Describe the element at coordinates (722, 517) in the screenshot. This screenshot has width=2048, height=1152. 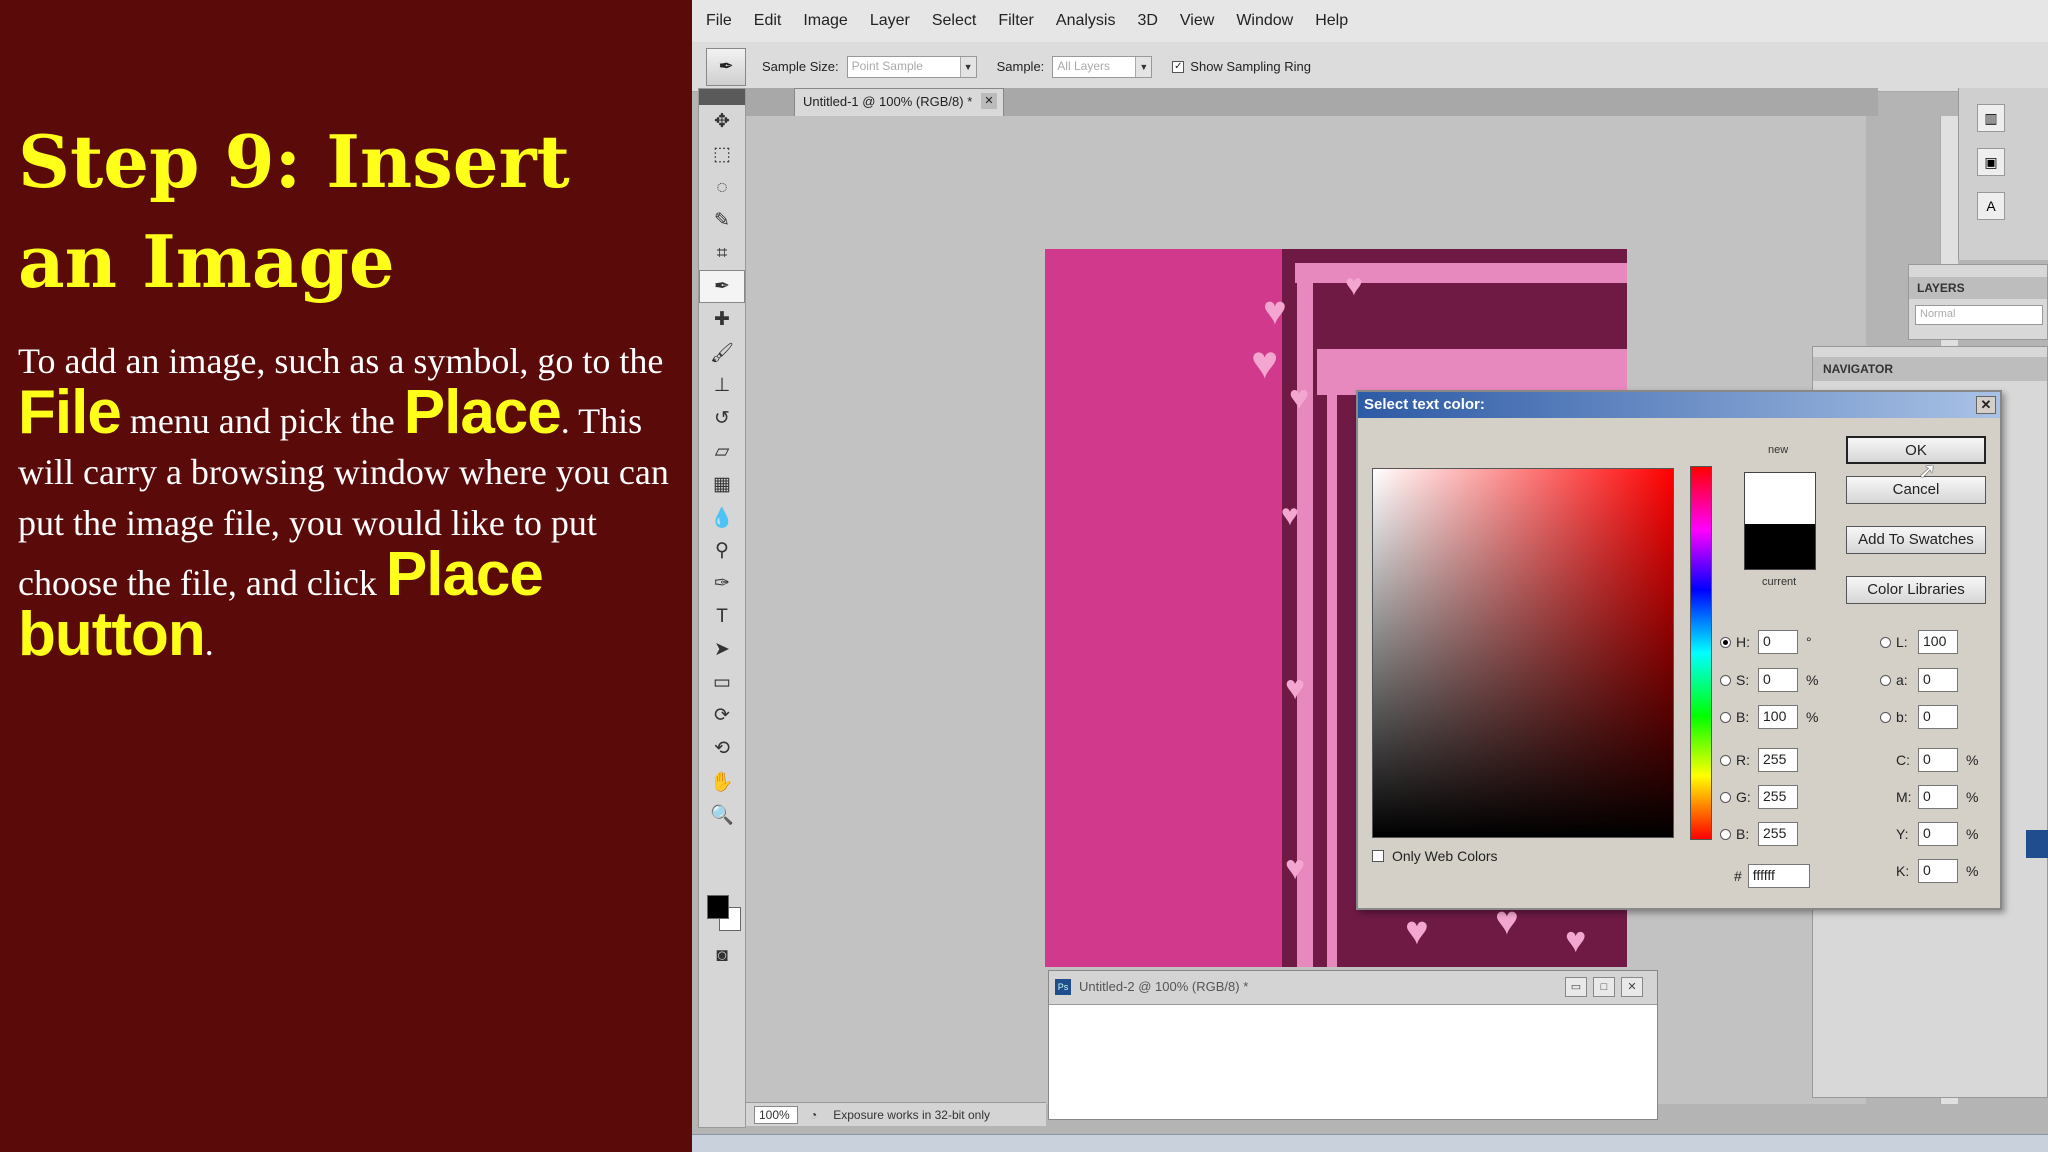
I see `blur-tool-icon: 💧` at that location.